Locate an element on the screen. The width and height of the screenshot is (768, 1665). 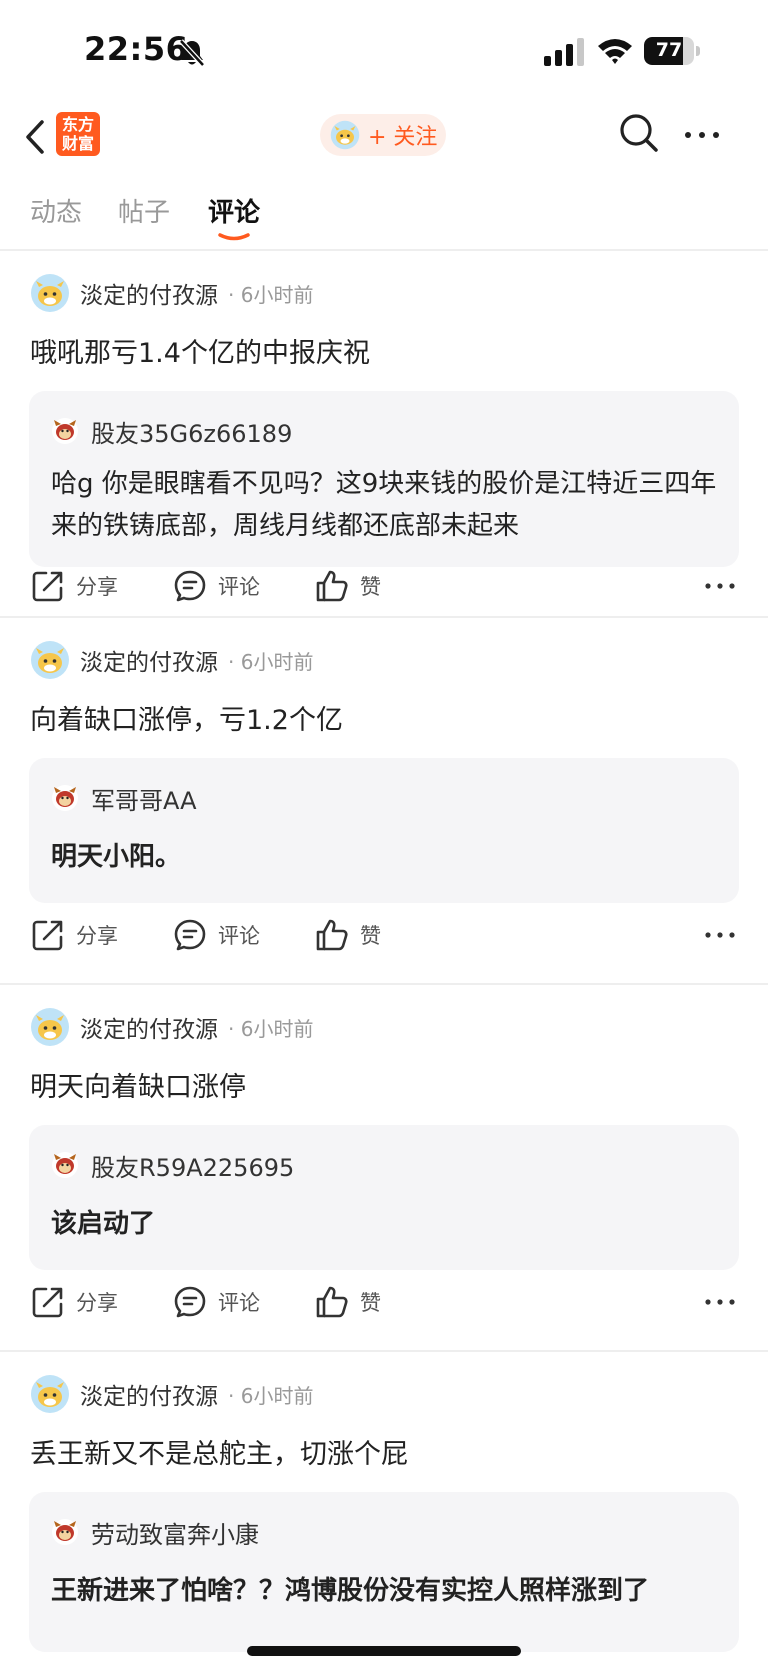
tab-comments: 评论 is located at coordinates (234, 210).